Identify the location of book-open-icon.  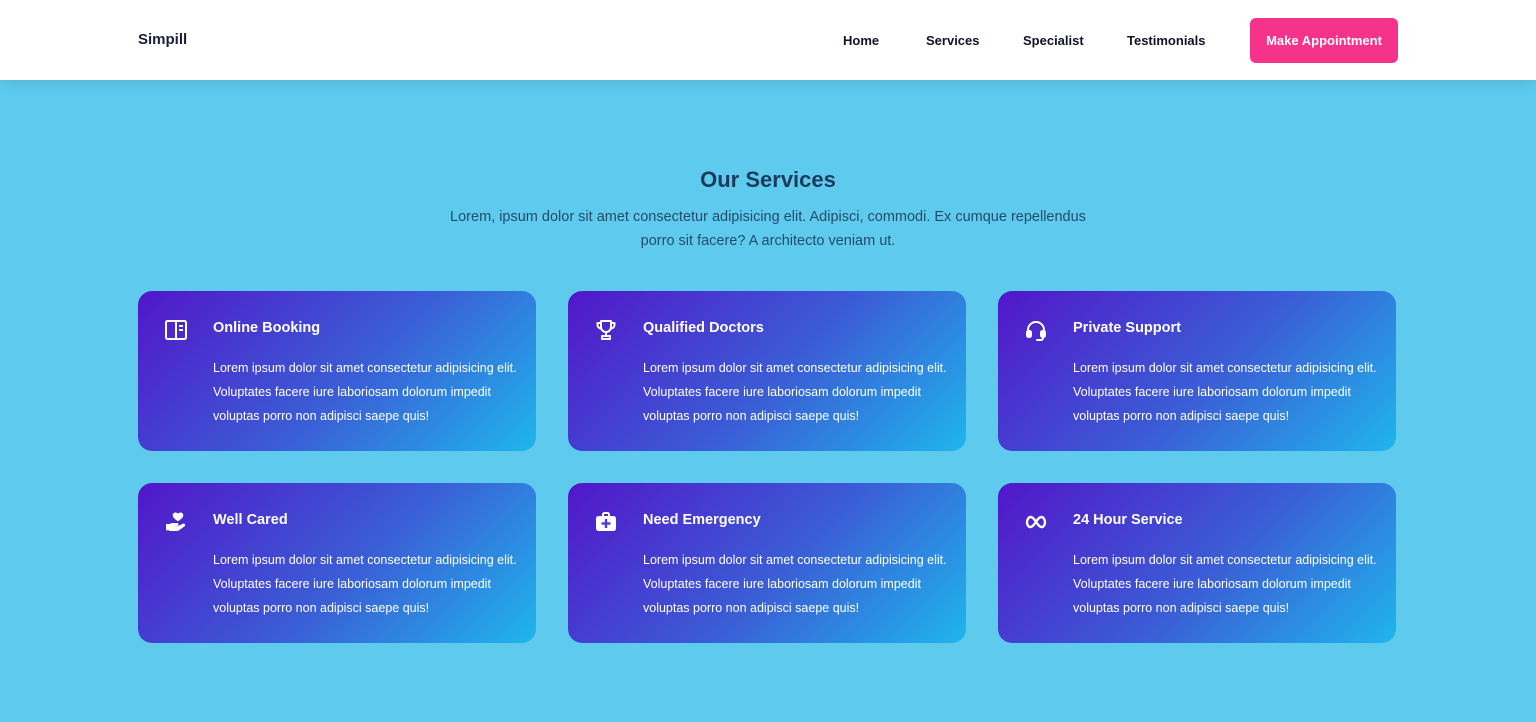
(176, 330).